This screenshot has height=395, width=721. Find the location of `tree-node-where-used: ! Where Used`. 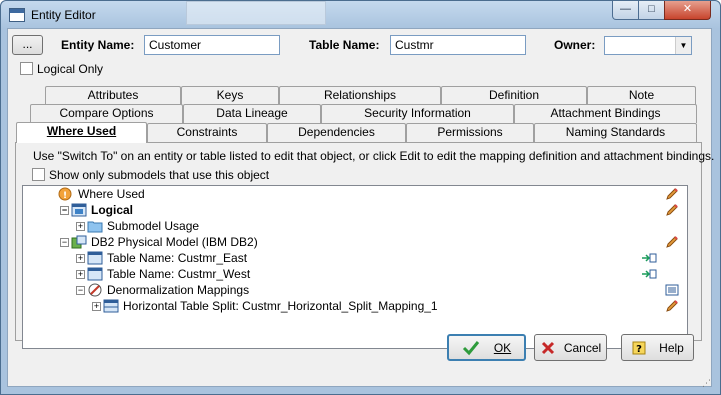

tree-node-where-used: ! Where Used is located at coordinates (101, 194).